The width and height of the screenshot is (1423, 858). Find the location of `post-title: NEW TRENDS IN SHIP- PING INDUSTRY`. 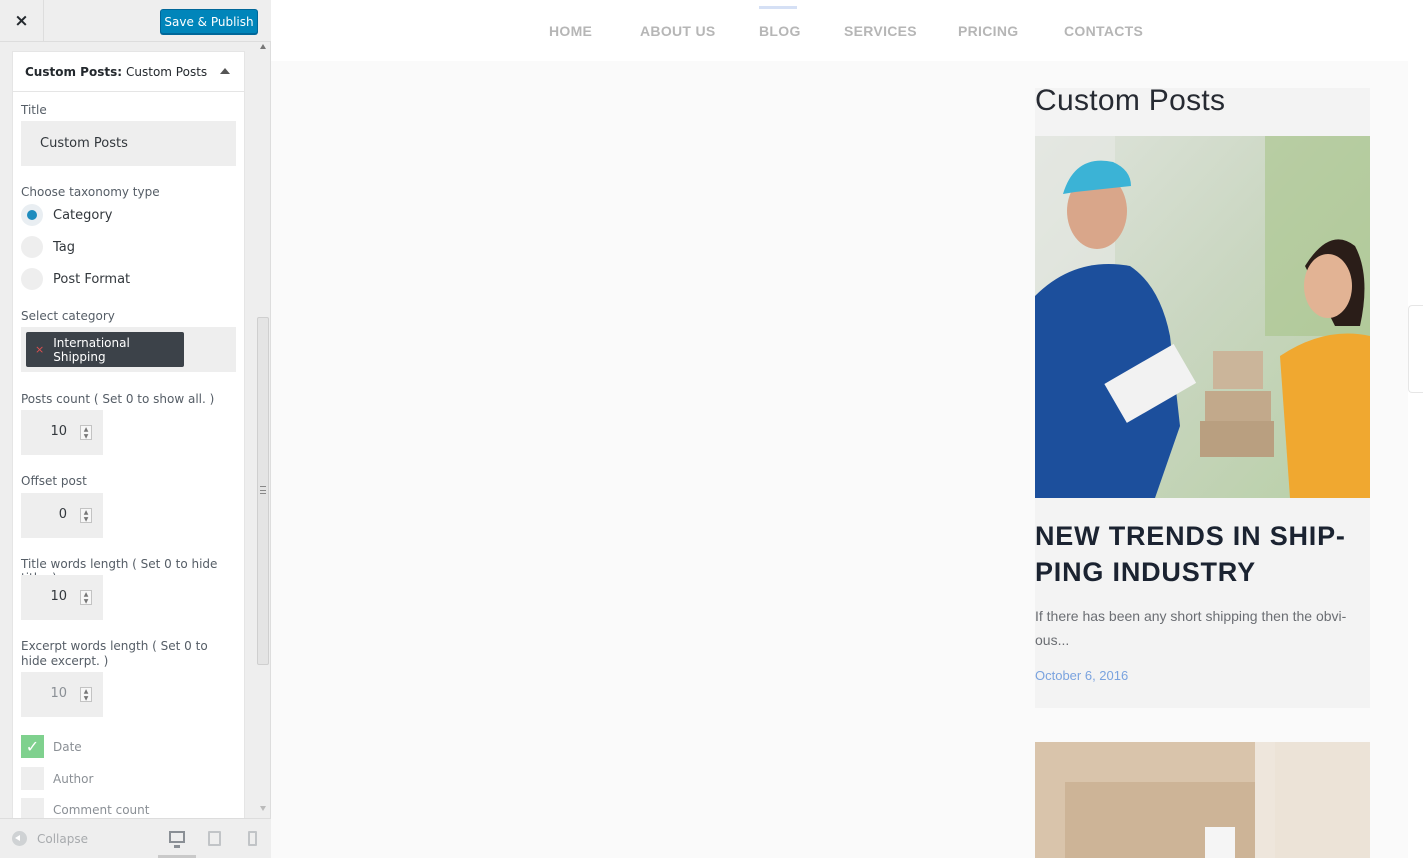

post-title: NEW TRENDS IN SHIP- PING INDUSTRY is located at coordinates (1202, 554).